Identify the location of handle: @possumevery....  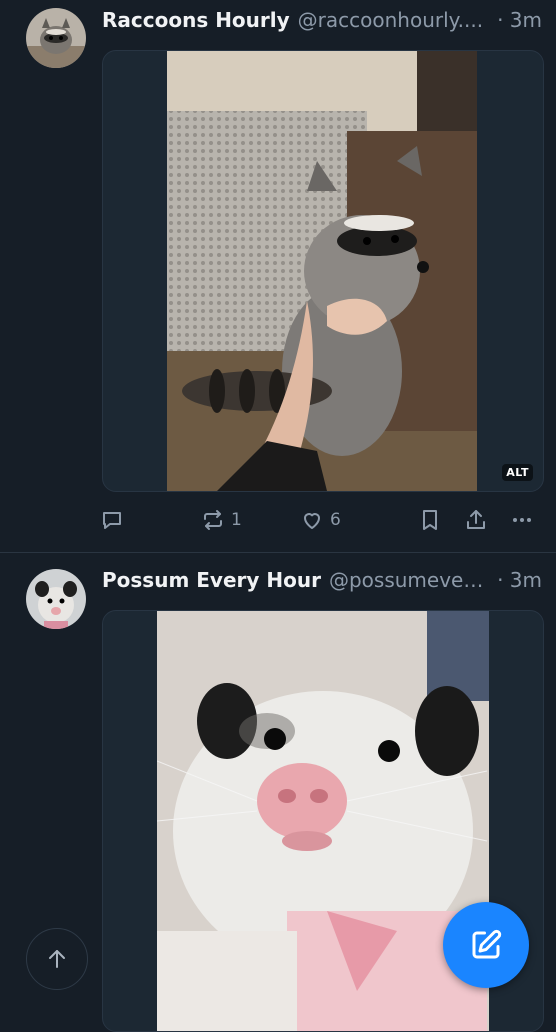
(410, 580).